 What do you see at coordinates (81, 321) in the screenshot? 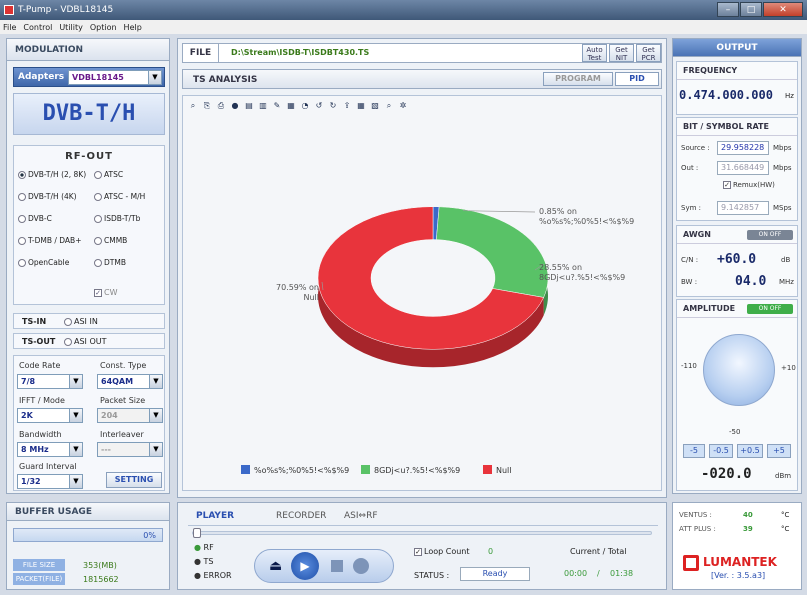
I see `asiin-radio: ASI IN` at bounding box center [81, 321].